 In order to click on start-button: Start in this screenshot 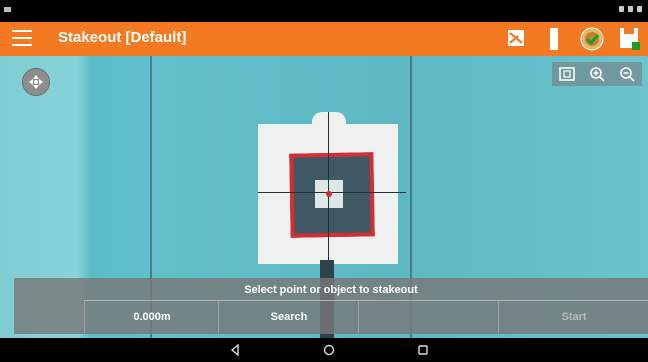, I will do `click(573, 317)`.